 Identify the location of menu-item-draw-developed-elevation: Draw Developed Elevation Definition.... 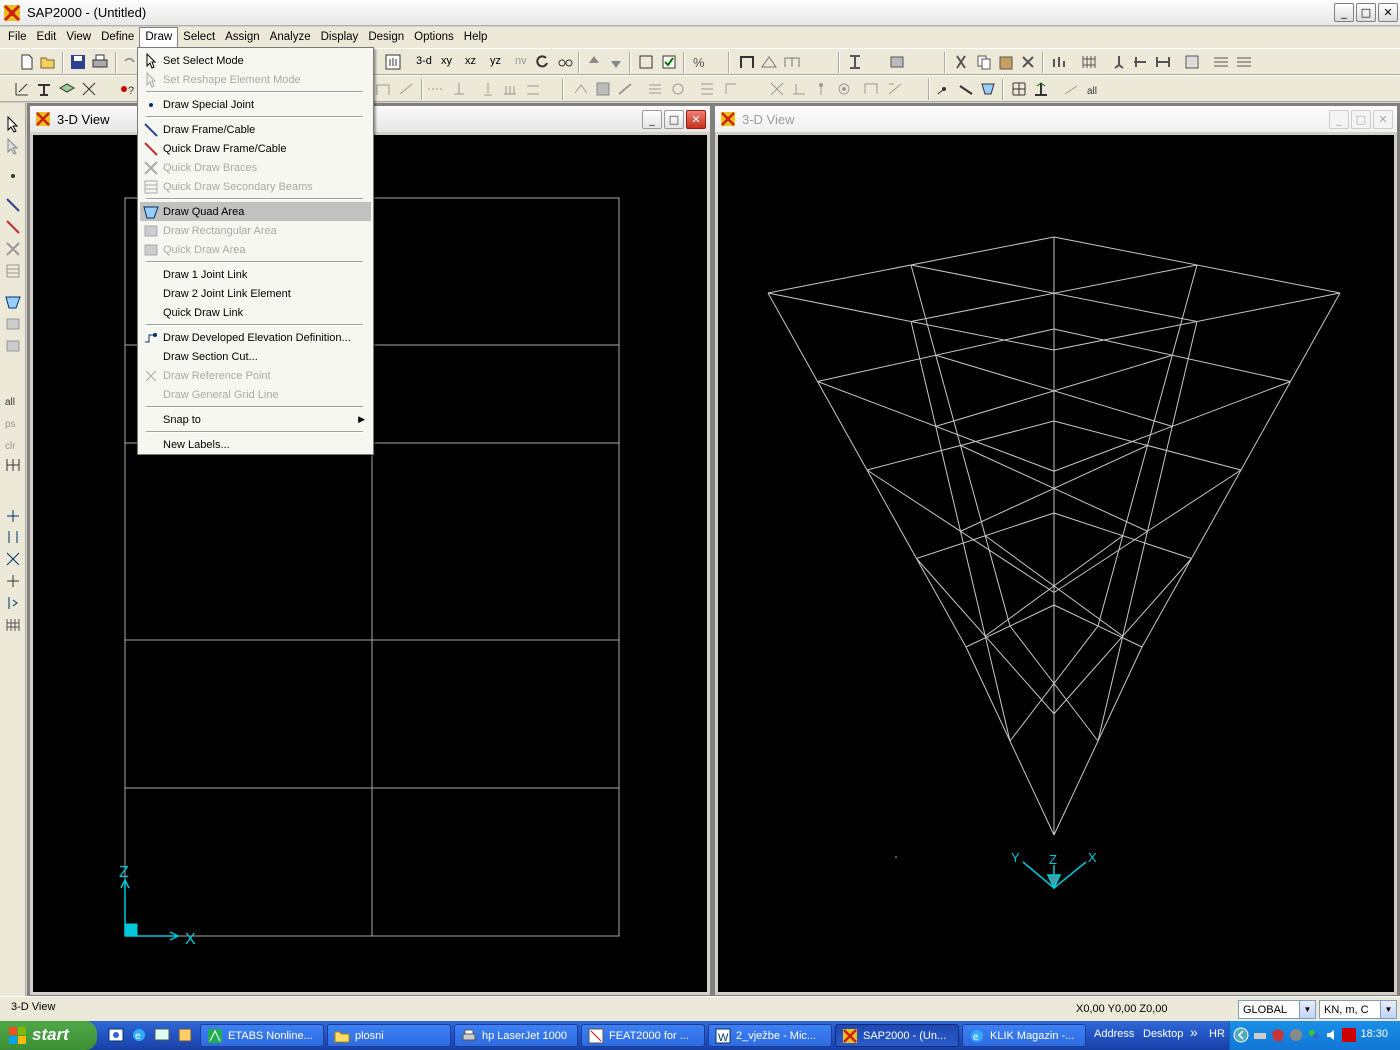
(255, 337).